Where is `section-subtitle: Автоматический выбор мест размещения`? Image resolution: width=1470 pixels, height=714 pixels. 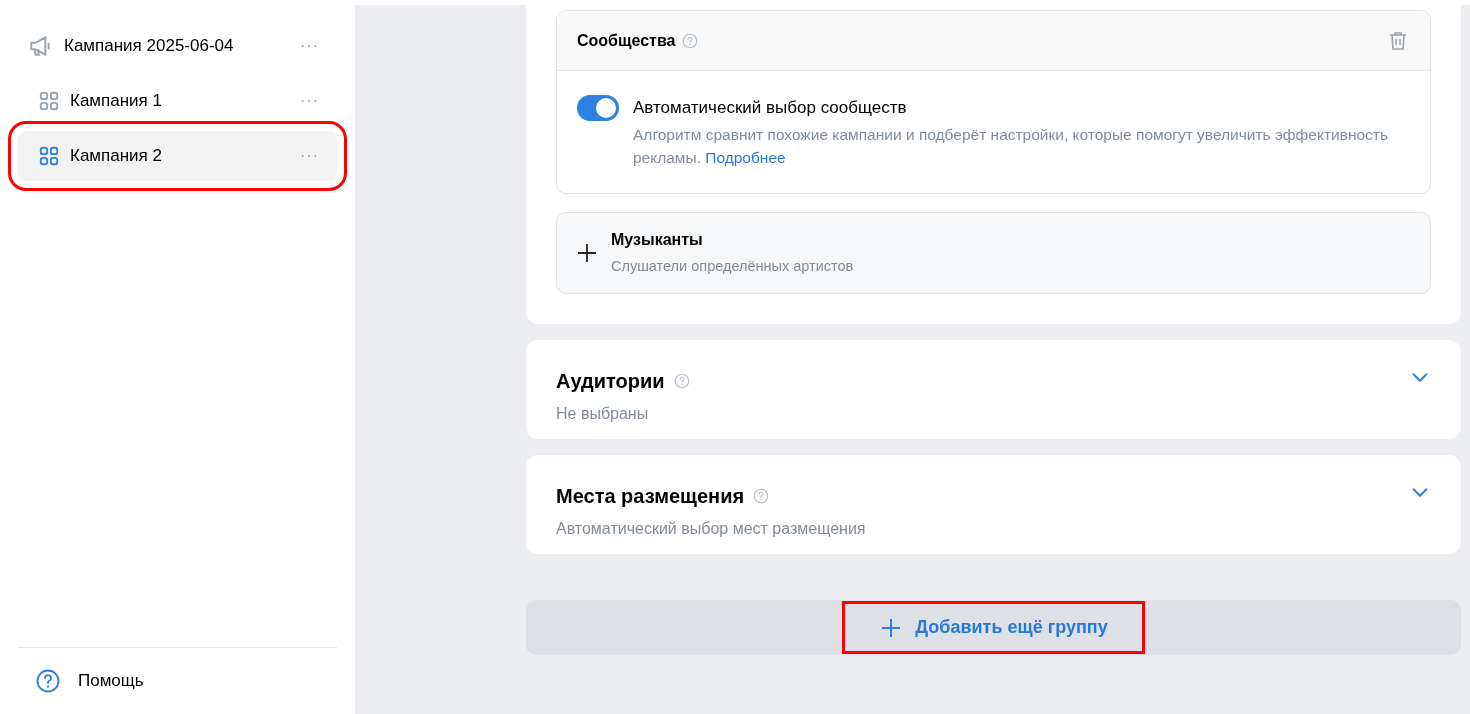
section-subtitle: Автоматический выбор мест размещения is located at coordinates (711, 529).